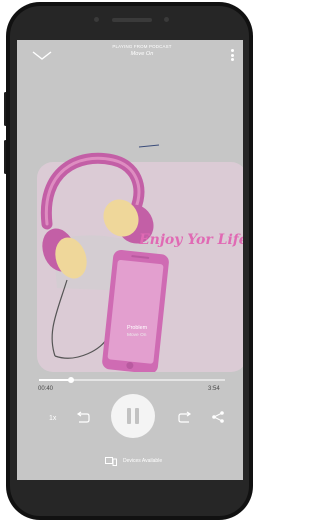 This screenshot has height=522, width=320. What do you see at coordinates (133, 416) in the screenshot?
I see `pause-button` at bounding box center [133, 416].